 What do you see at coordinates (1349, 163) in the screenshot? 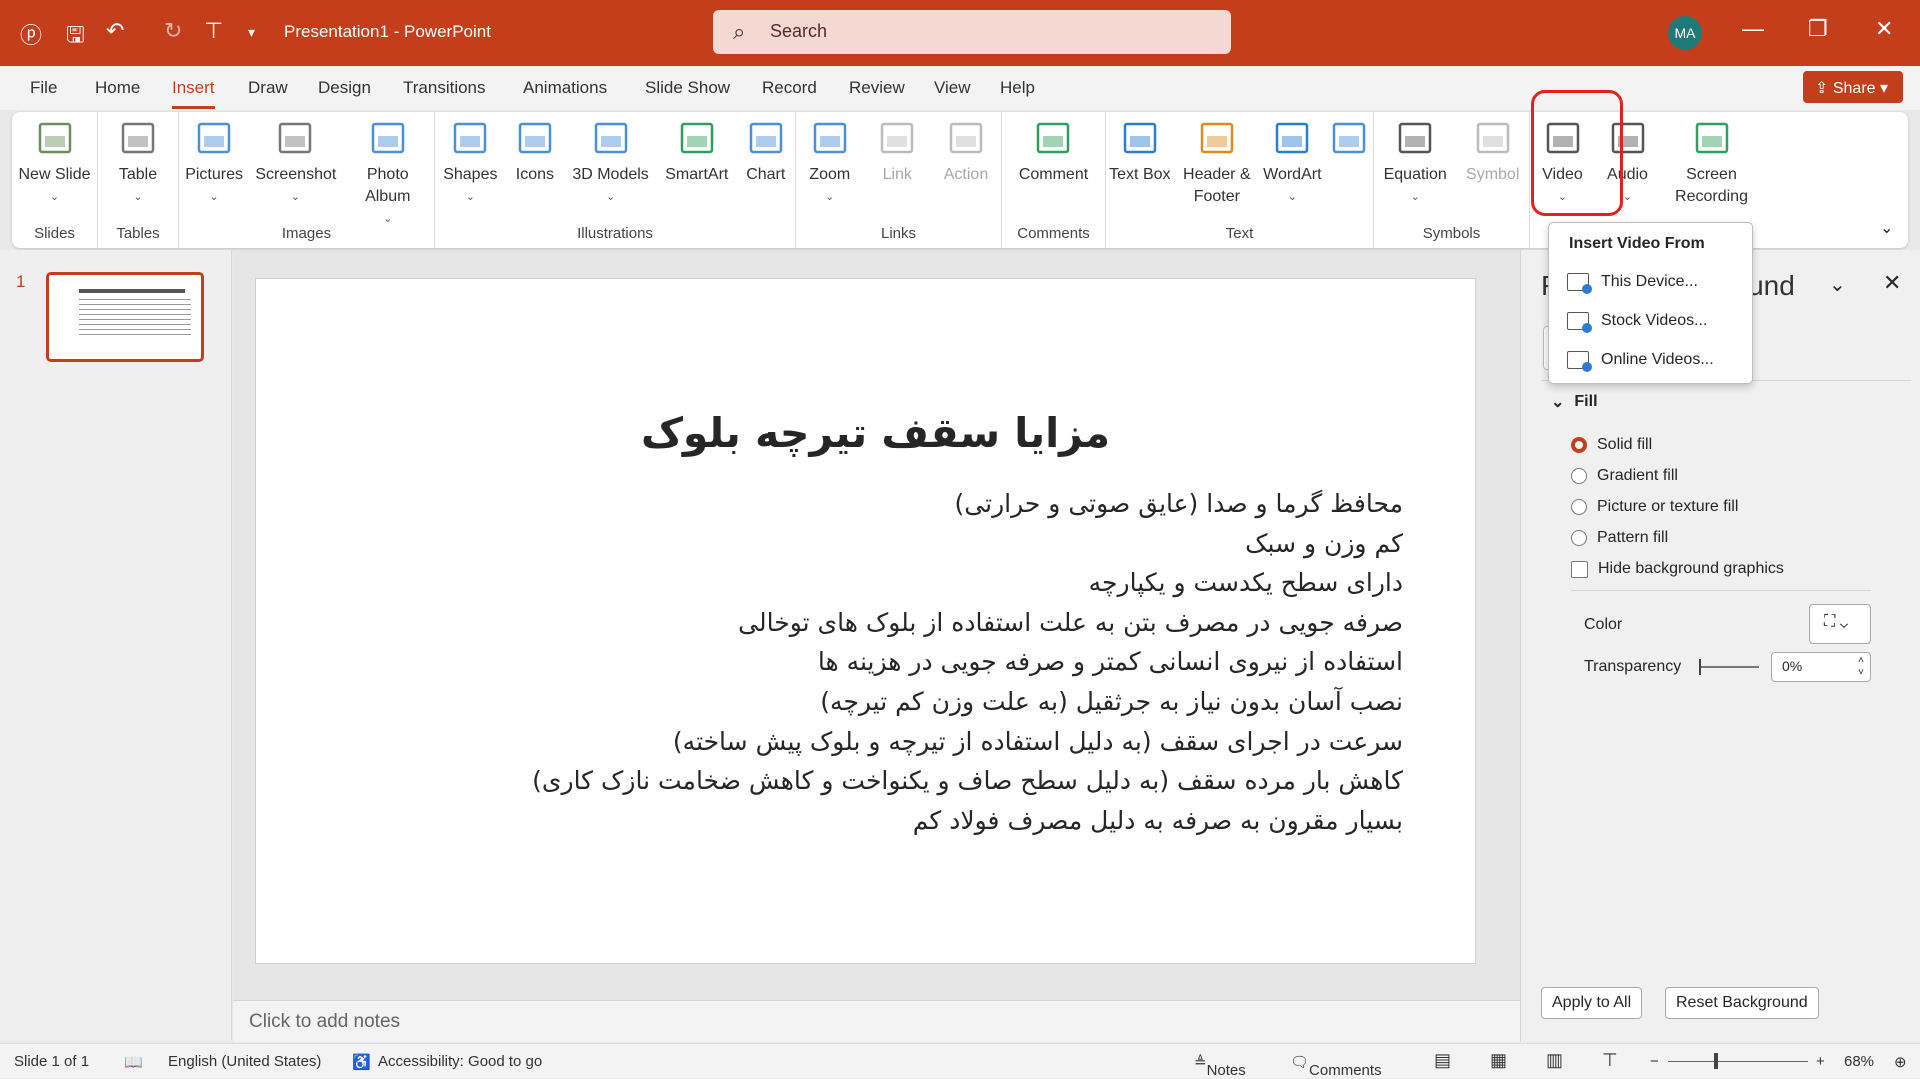
I see `date-time-button` at bounding box center [1349, 163].